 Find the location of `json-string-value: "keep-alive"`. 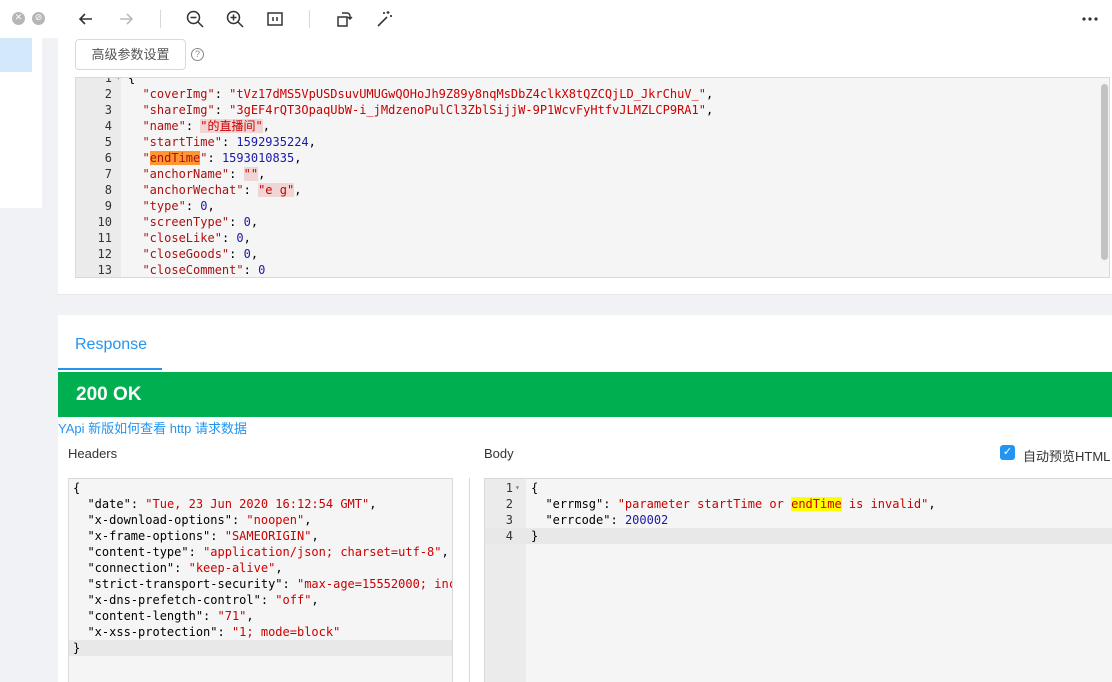

json-string-value: "keep-alive" is located at coordinates (232, 568).